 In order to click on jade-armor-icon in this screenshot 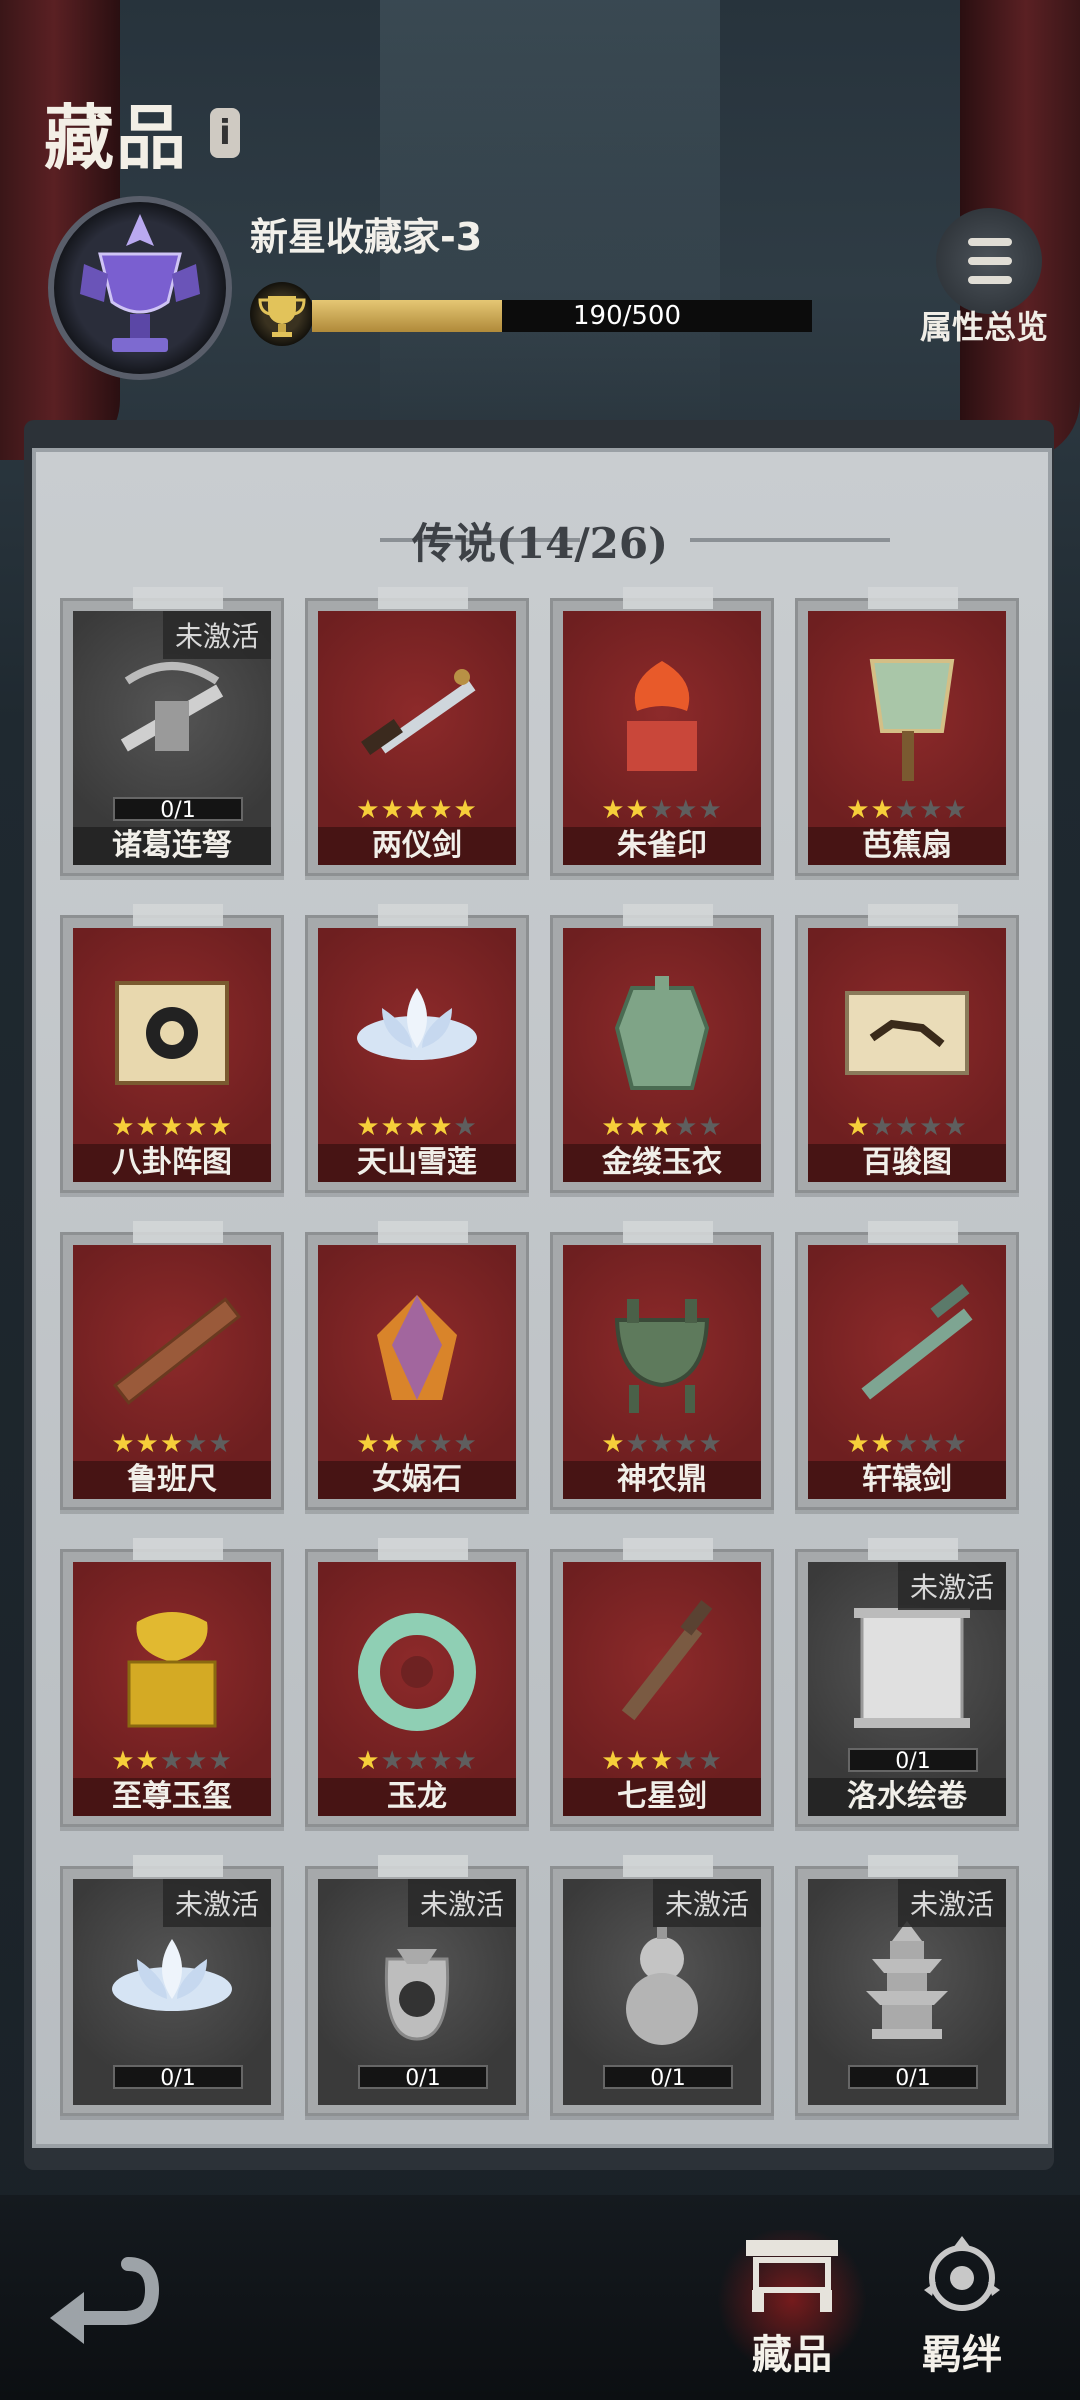, I will do `click(662, 1033)`.